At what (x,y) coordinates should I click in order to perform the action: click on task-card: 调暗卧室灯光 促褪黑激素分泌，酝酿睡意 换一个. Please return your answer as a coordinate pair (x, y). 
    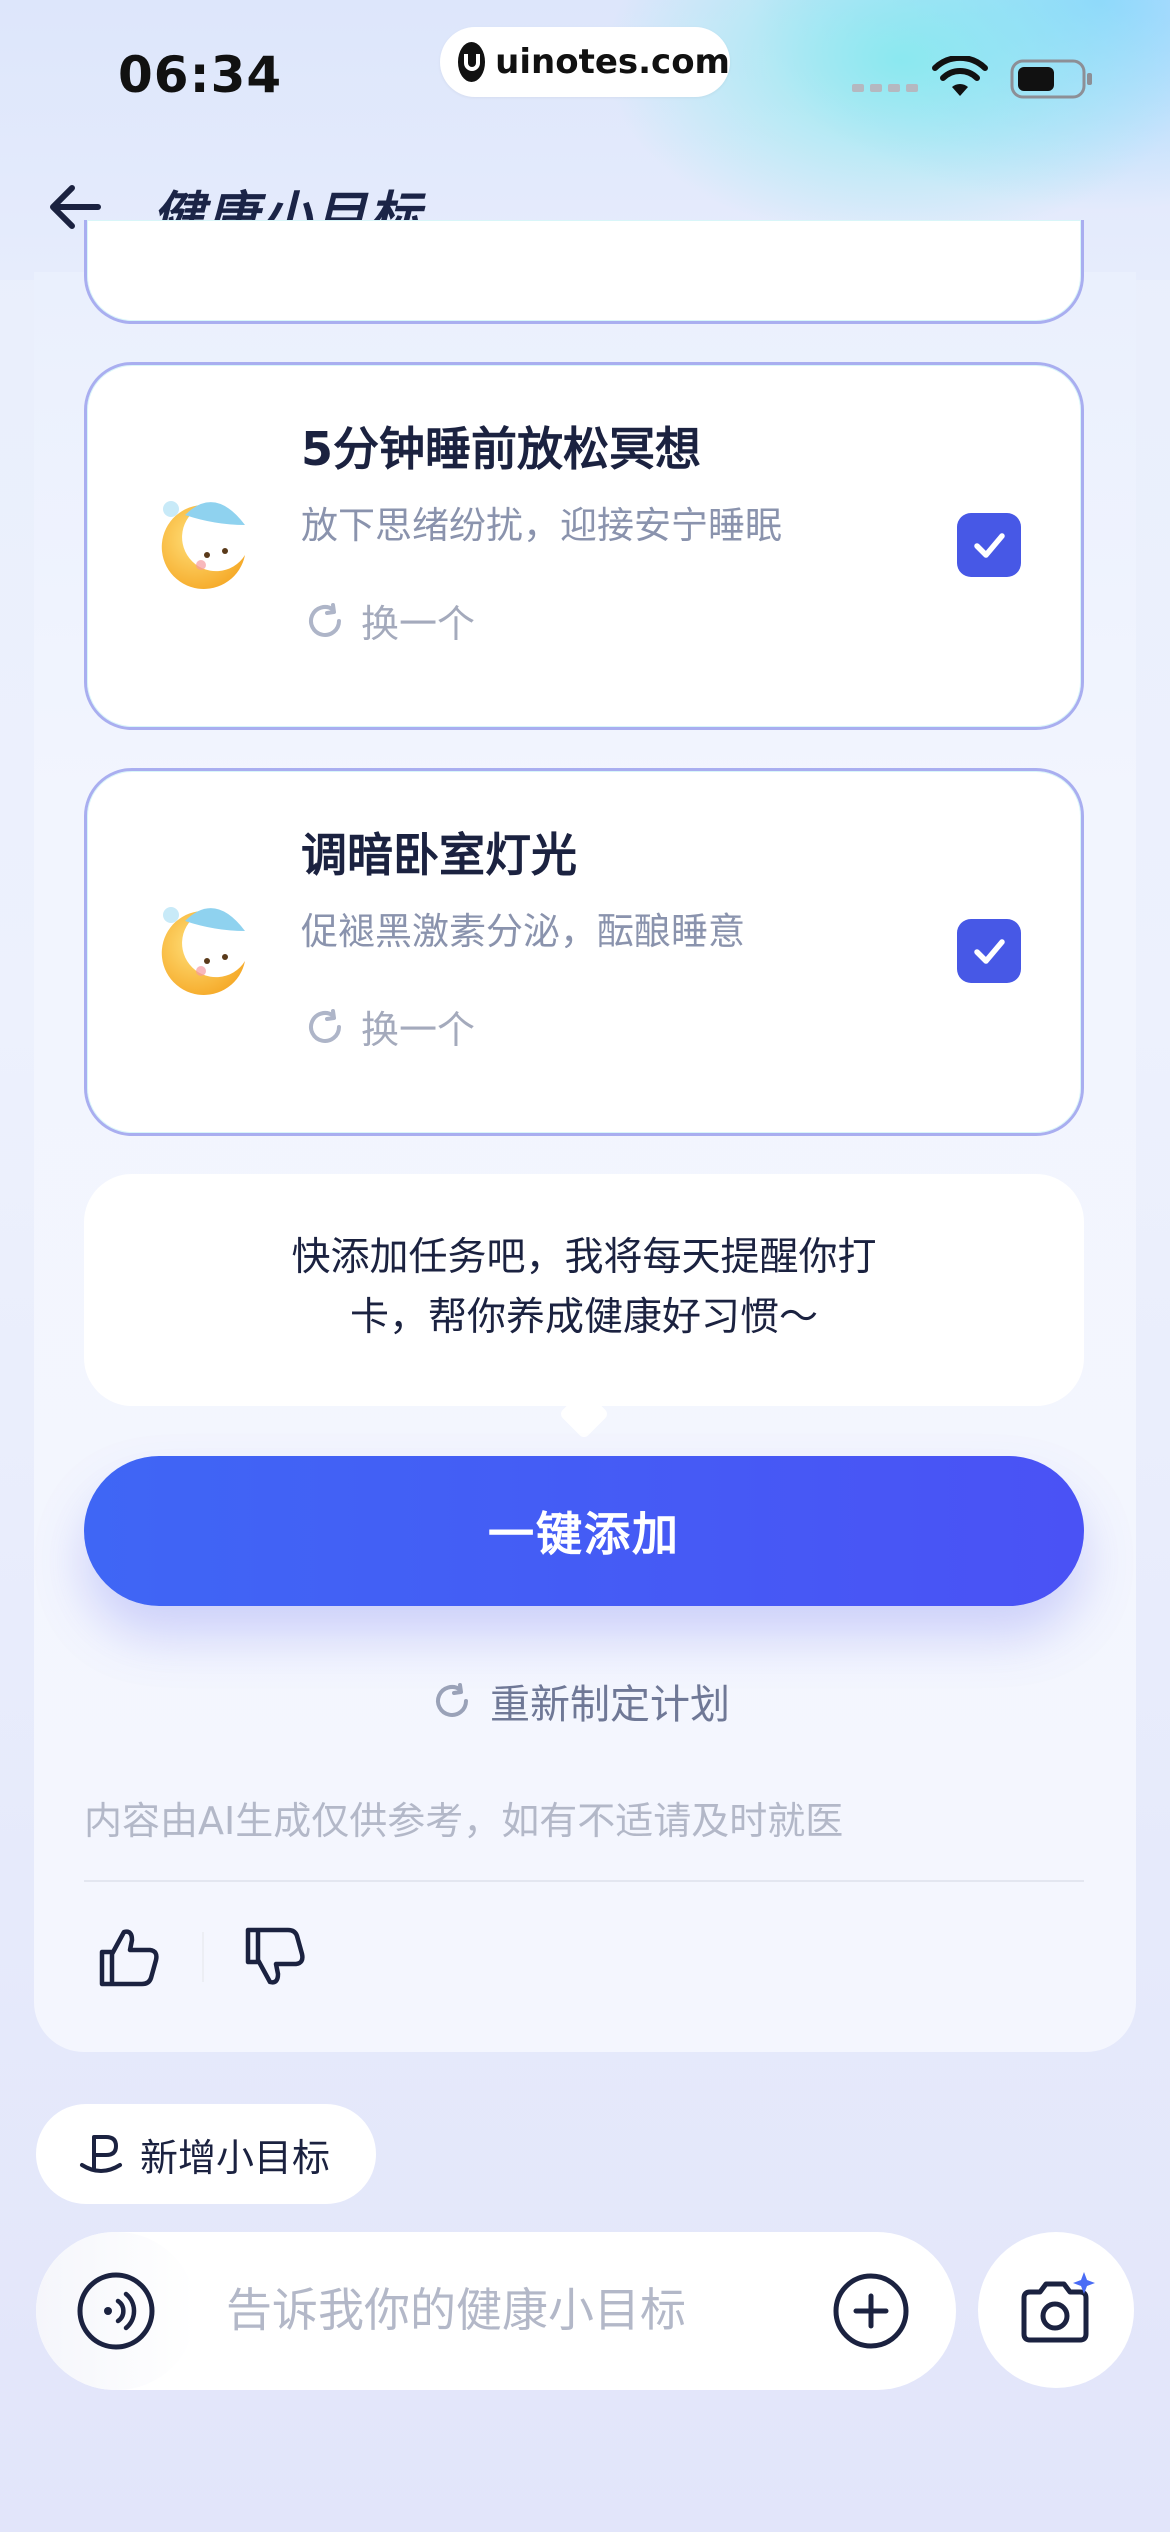
    Looking at the image, I should click on (584, 952).